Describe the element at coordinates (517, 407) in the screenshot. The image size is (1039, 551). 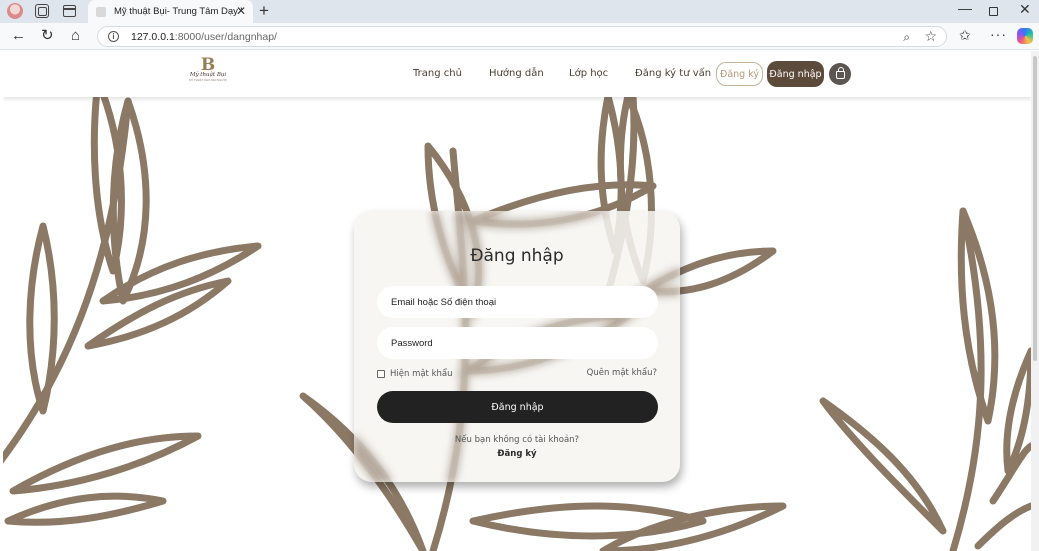
I see `login-submit-button: Đăng nhập` at that location.